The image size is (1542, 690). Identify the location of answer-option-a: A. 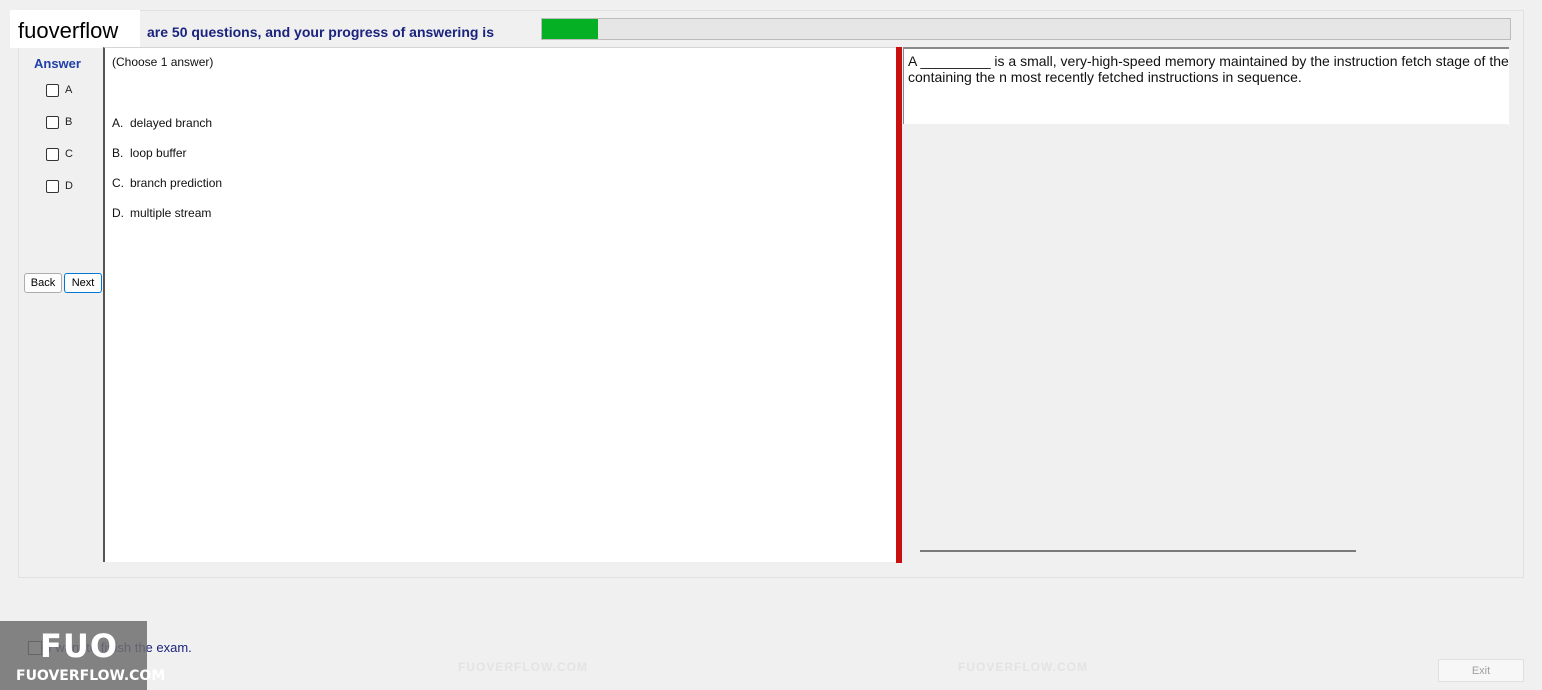
(59, 90).